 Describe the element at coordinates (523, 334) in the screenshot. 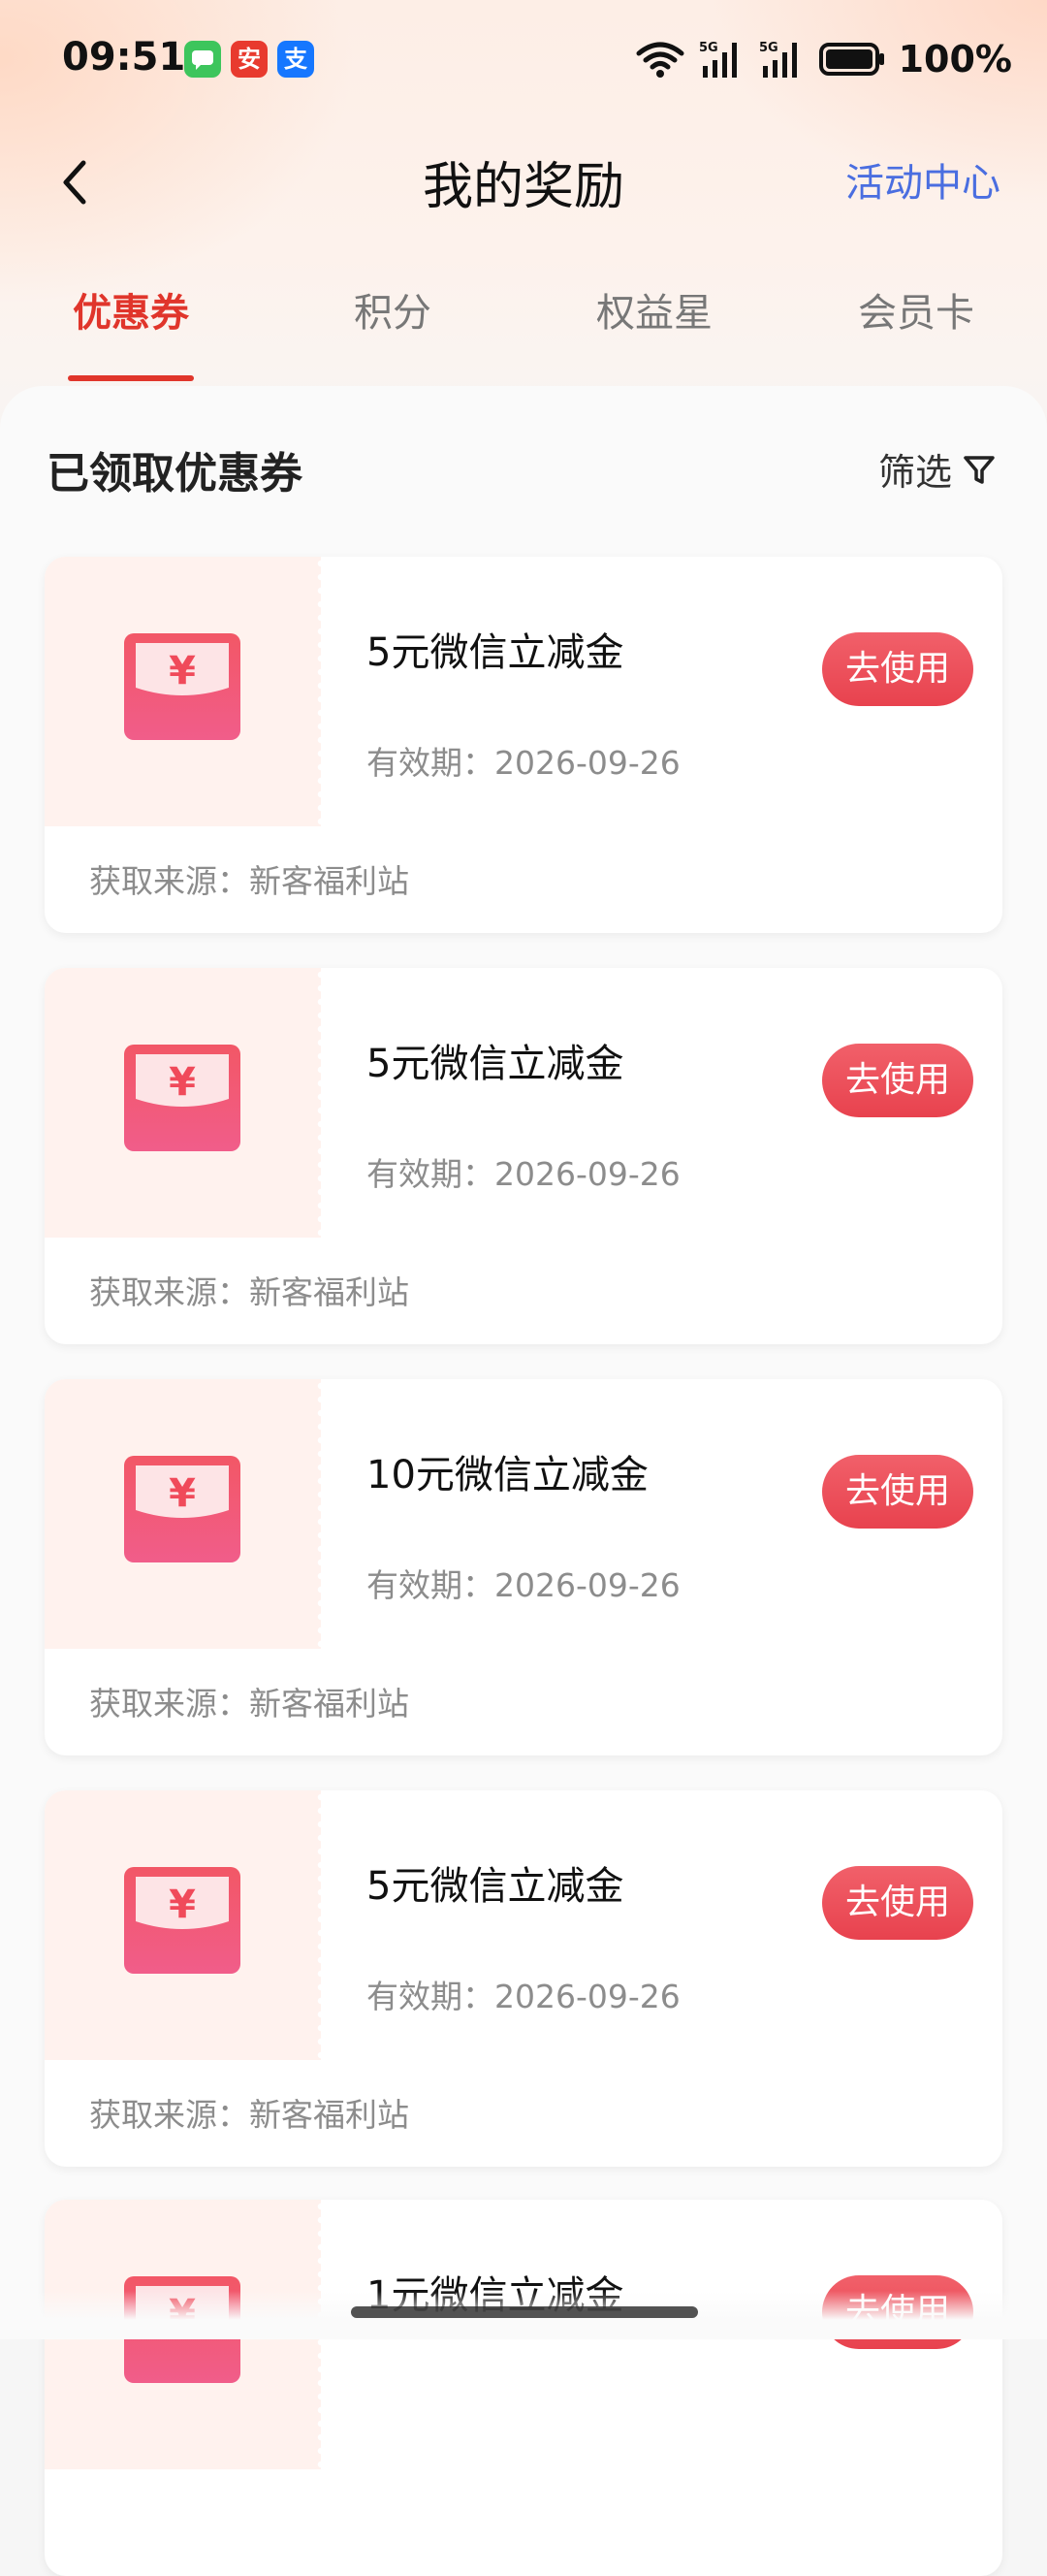

I see `tab-bar: 优惠券 积分 权益星 会员卡` at that location.